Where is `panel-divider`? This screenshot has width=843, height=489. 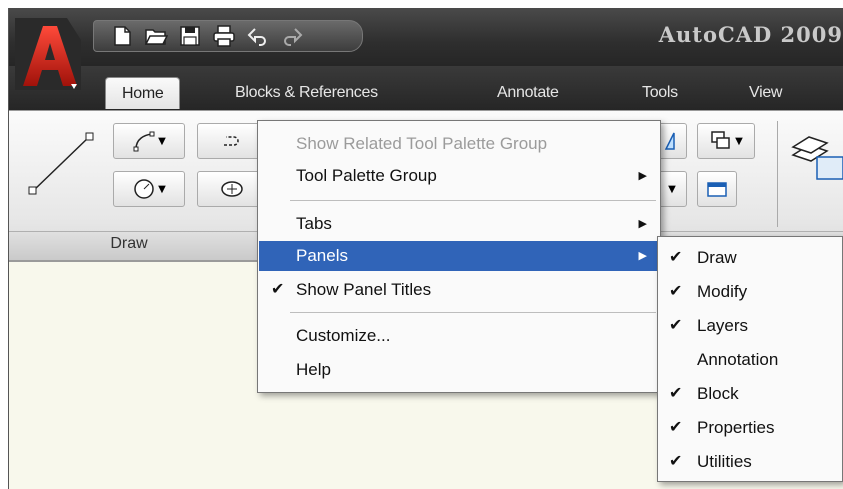
panel-divider is located at coordinates (777, 174).